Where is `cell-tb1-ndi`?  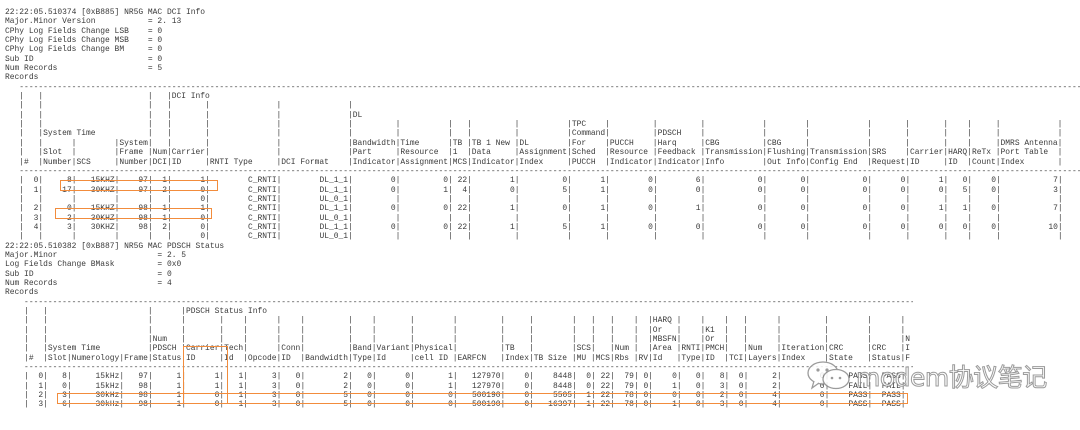 cell-tb1-ndi is located at coordinates (493, 218).